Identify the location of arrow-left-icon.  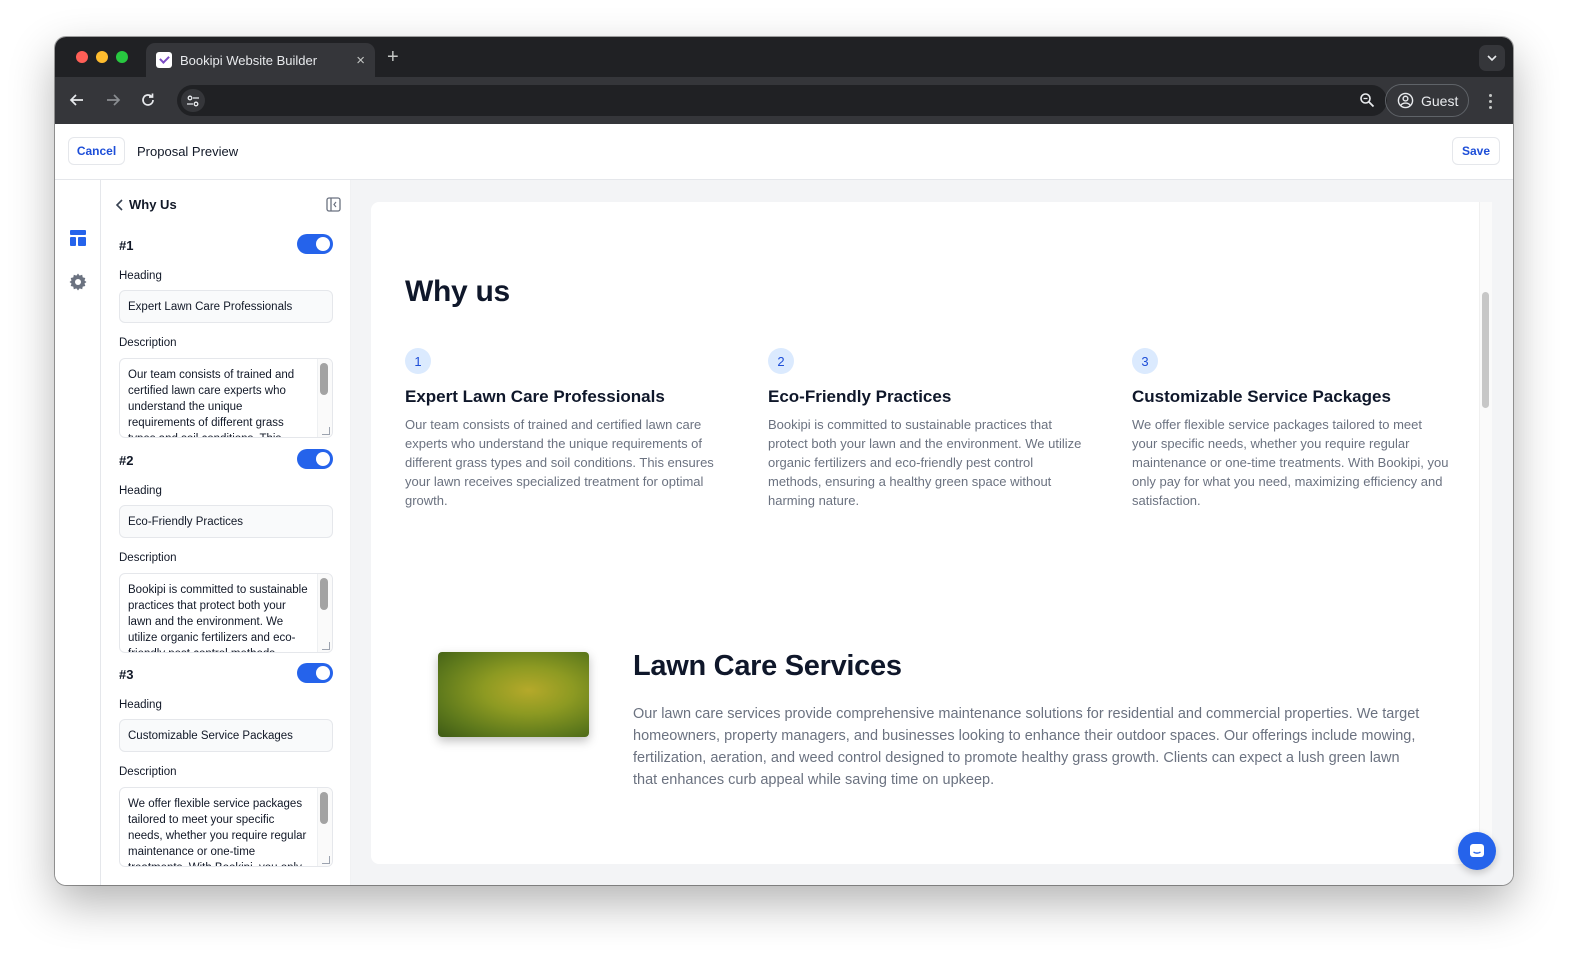
(76, 100).